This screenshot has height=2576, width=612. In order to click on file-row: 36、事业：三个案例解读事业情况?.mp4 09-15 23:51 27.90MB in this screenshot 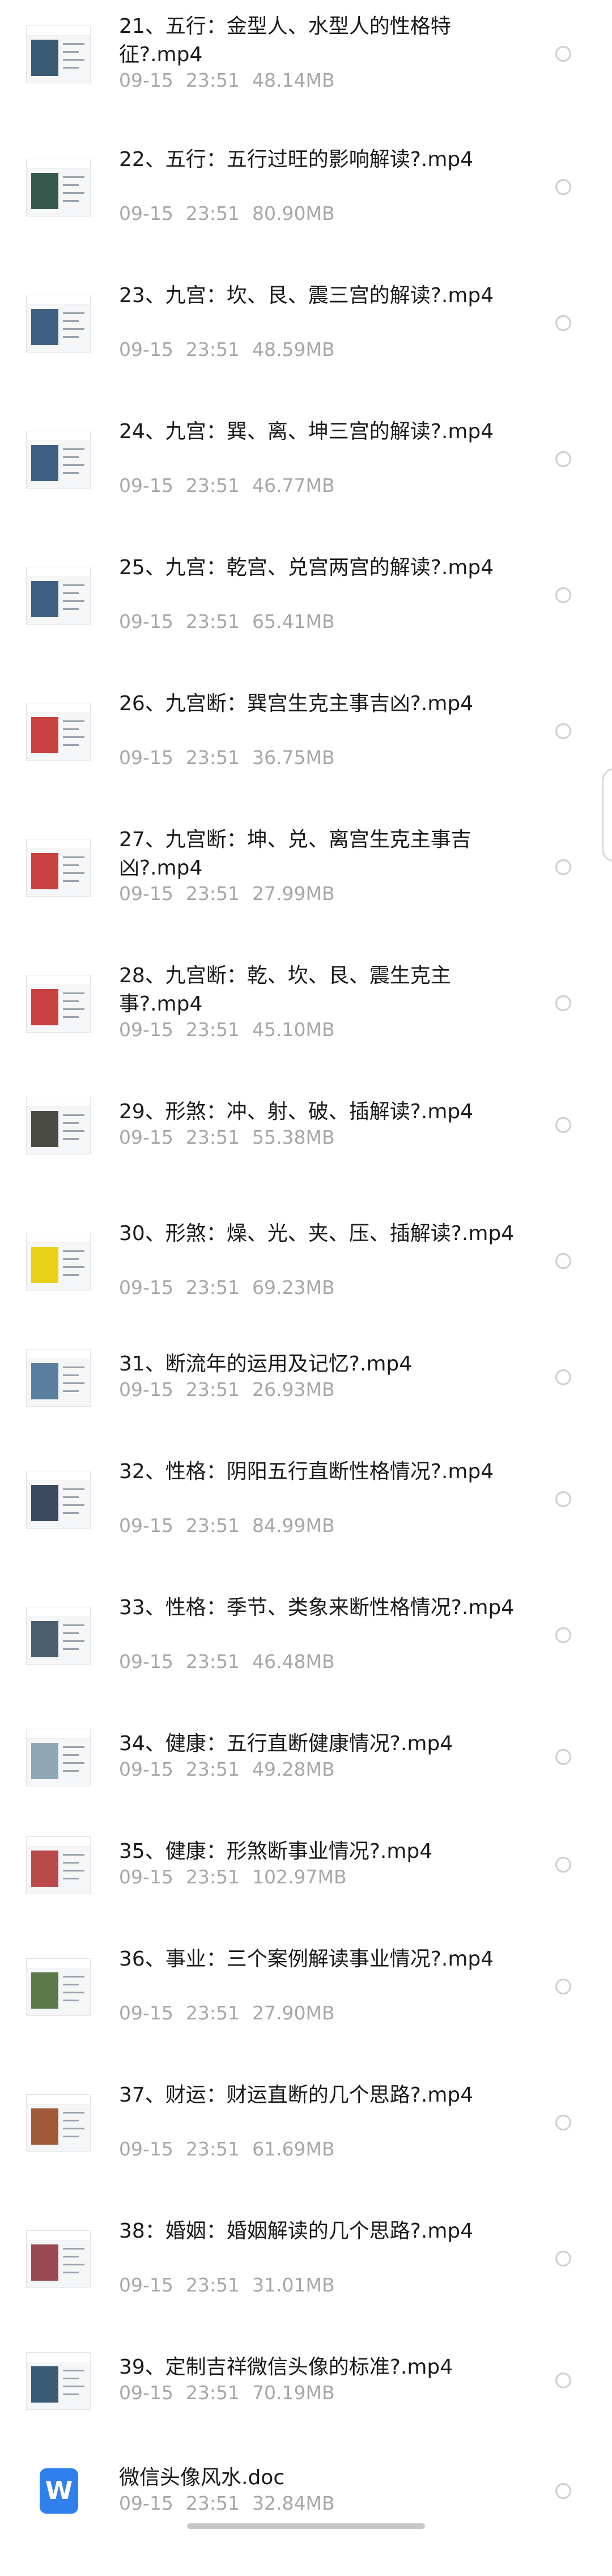, I will do `click(306, 1995)`.